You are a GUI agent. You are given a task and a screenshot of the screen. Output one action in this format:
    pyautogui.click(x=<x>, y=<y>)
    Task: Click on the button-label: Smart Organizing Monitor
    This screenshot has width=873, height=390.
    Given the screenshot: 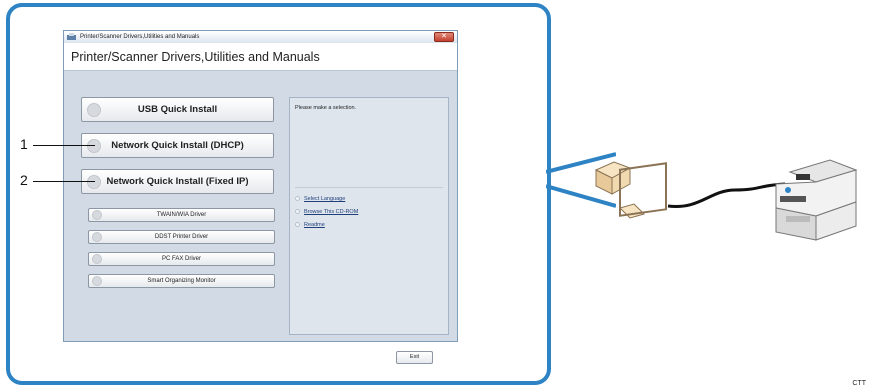 What is the action you would take?
    pyautogui.click(x=181, y=281)
    